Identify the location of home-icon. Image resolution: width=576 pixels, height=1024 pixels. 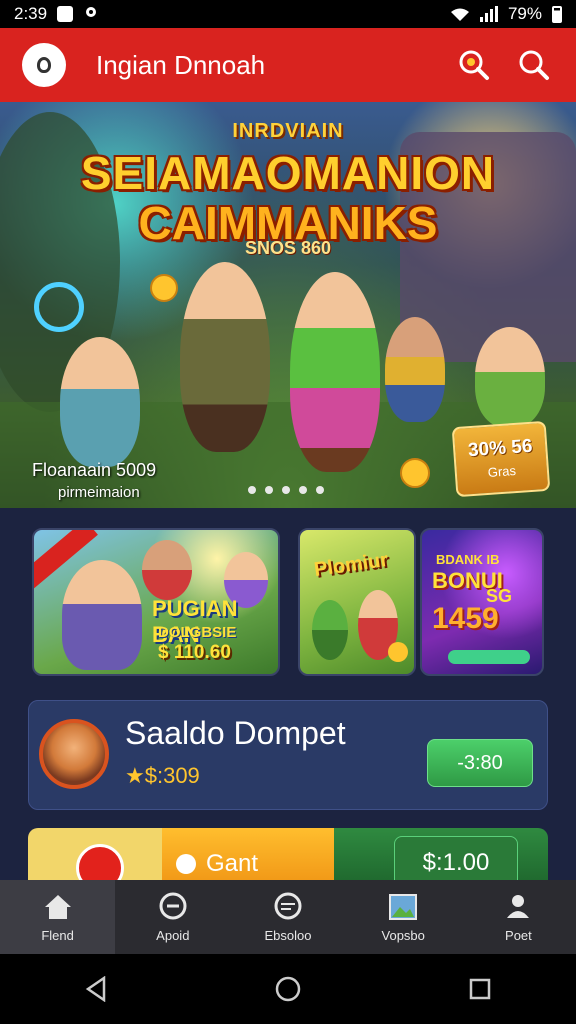
(58, 907).